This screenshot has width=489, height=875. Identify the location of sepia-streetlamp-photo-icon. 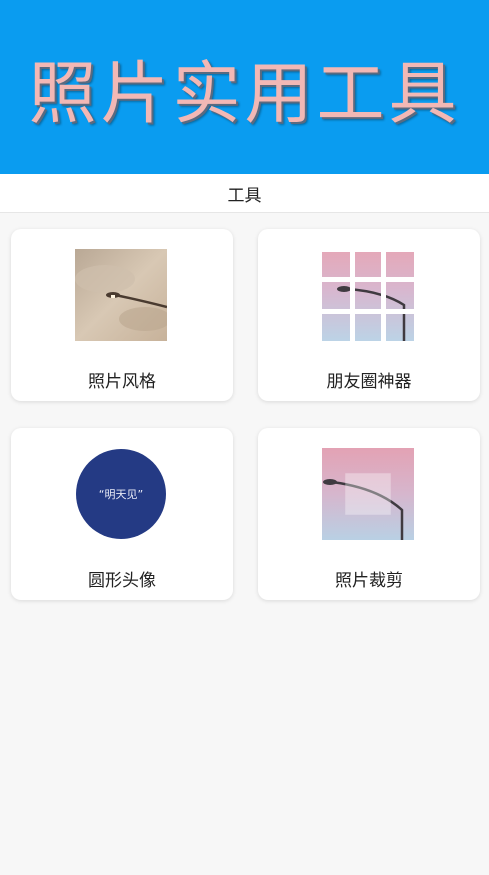
(121, 295).